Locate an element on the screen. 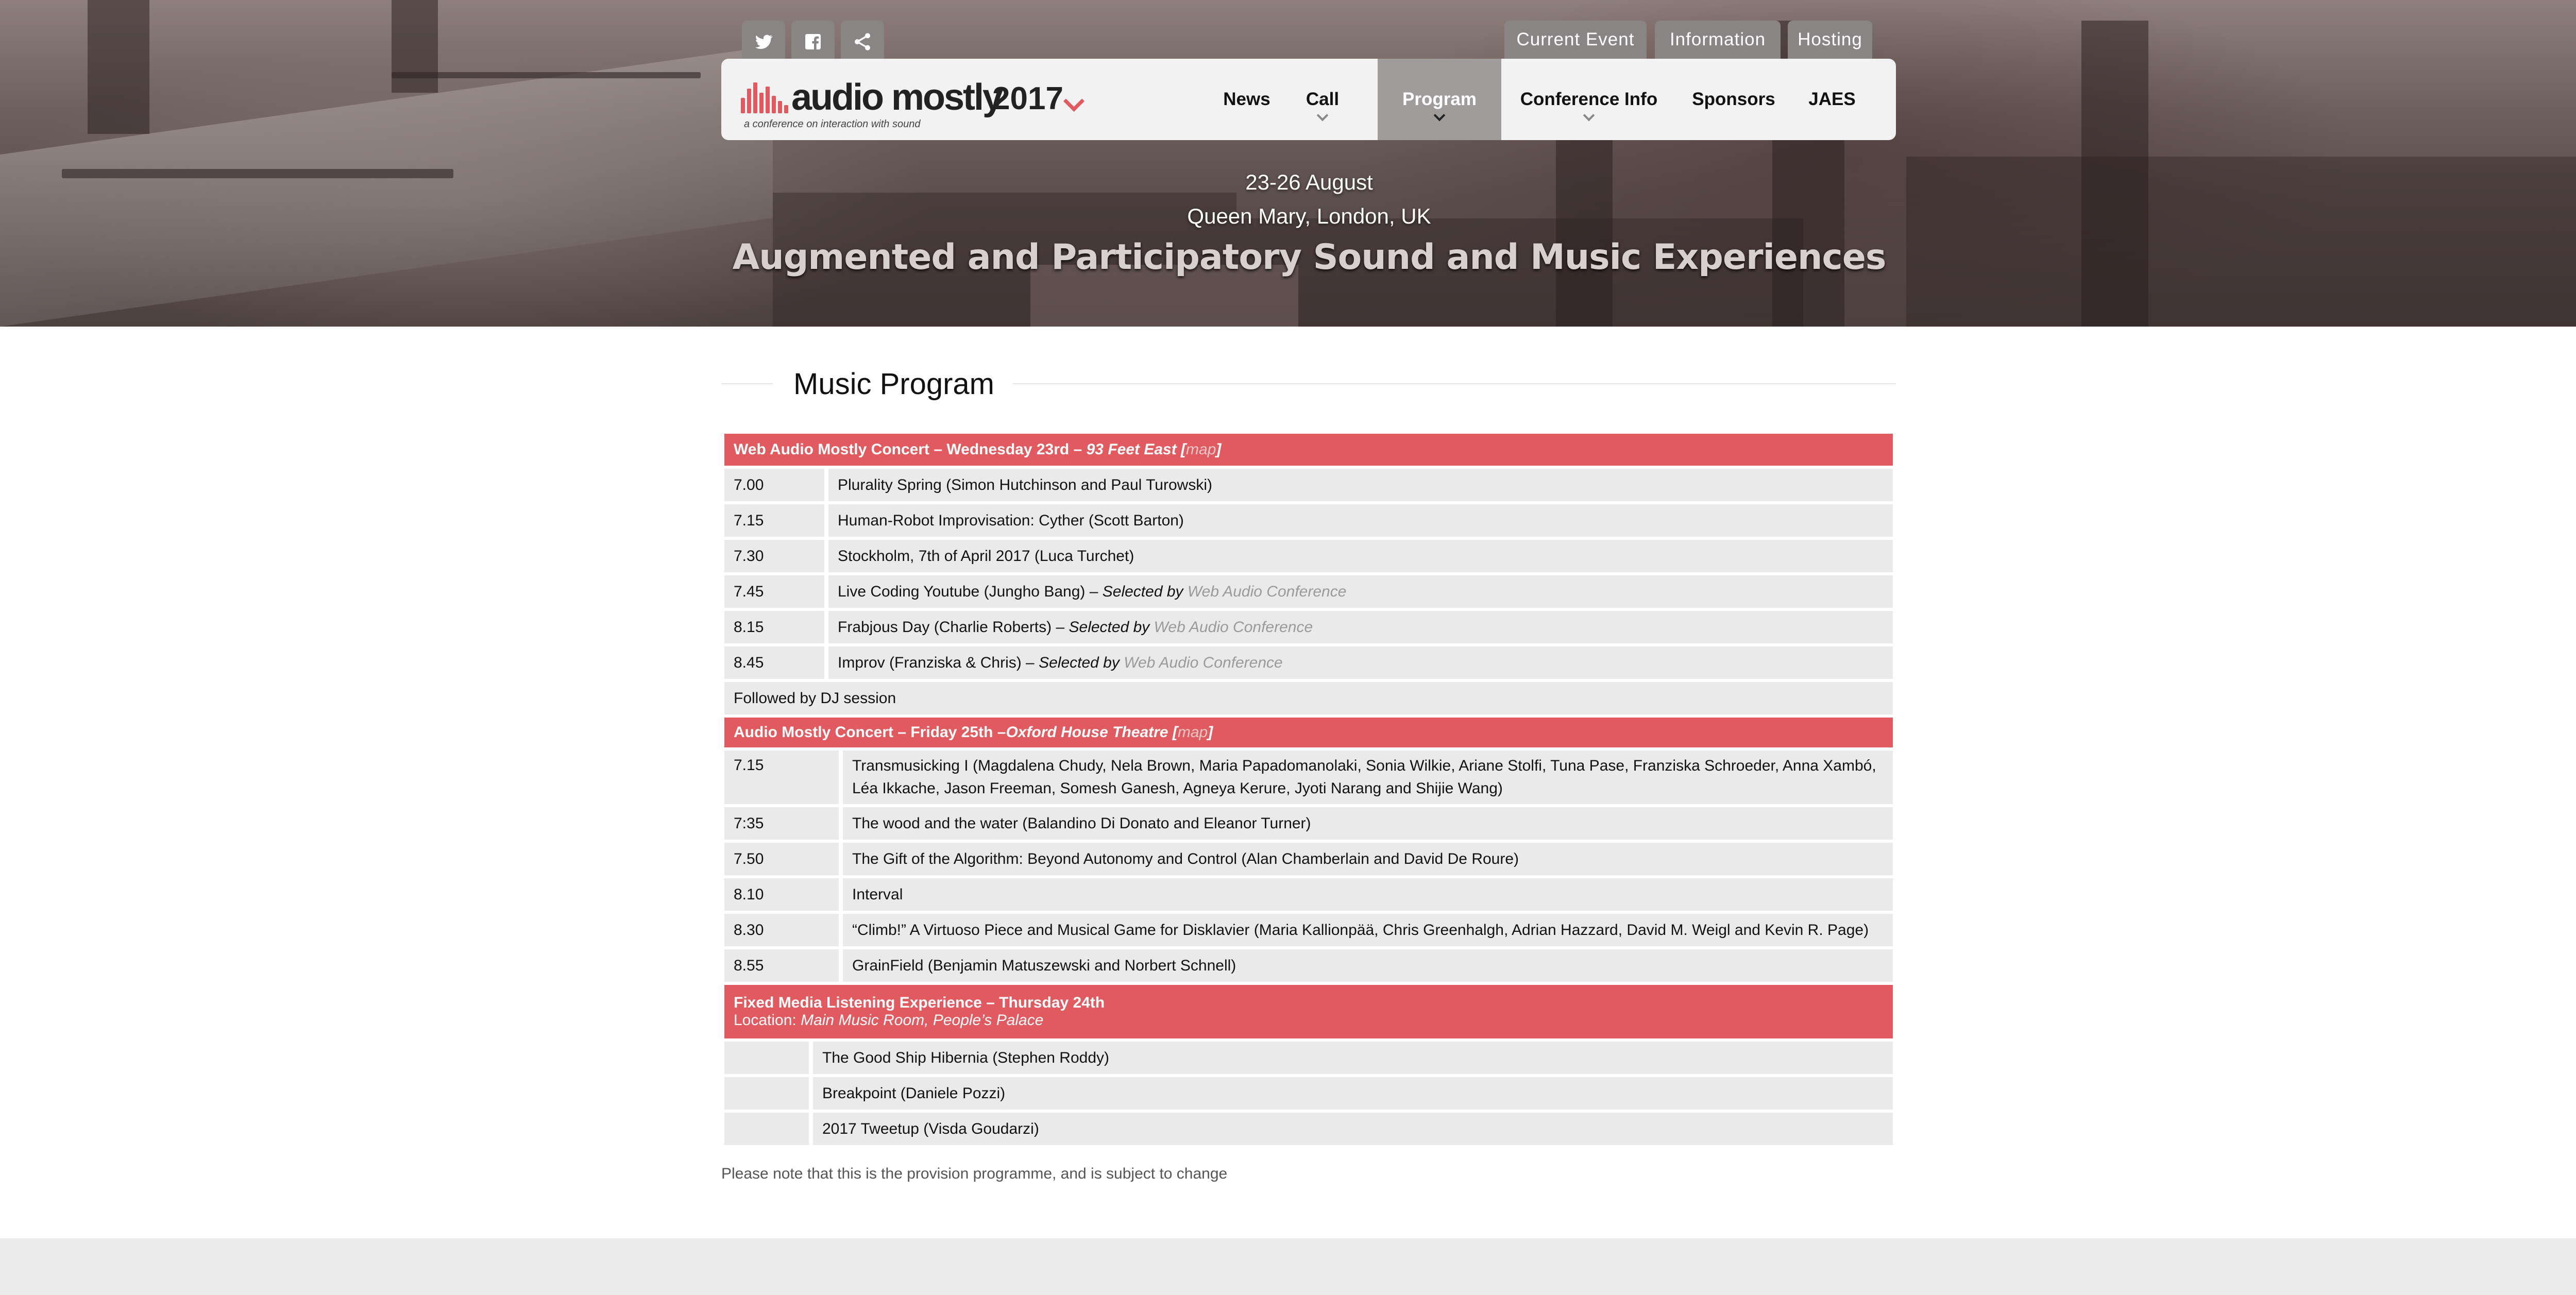 This screenshot has height=1295, width=2576. nav-label: Sponsors is located at coordinates (1733, 99).